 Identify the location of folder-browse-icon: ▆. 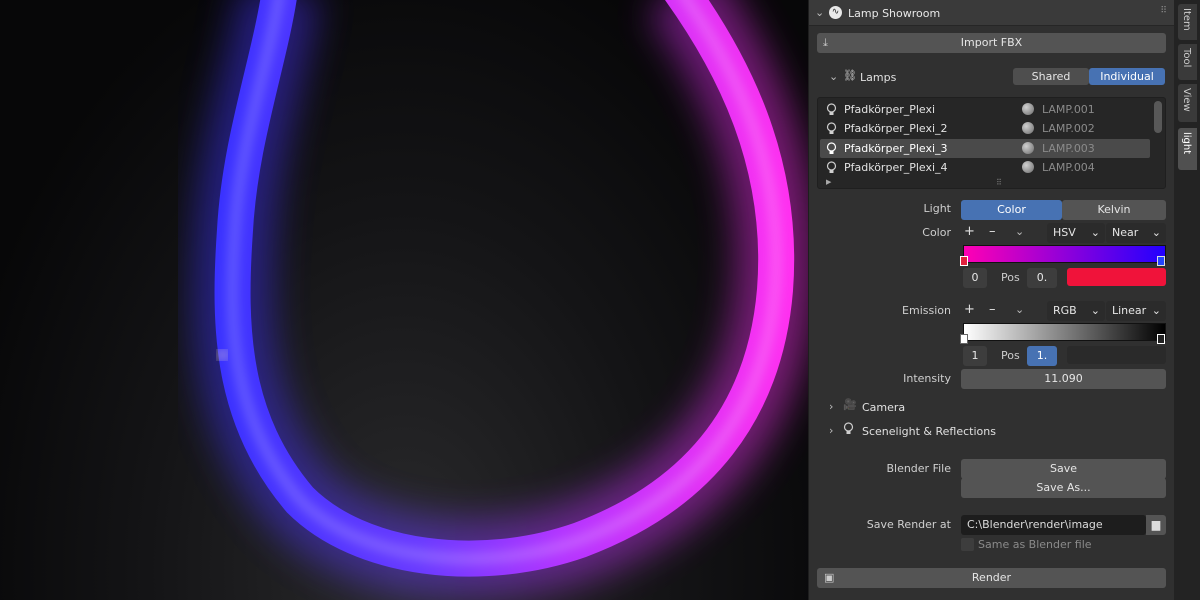
(1156, 525).